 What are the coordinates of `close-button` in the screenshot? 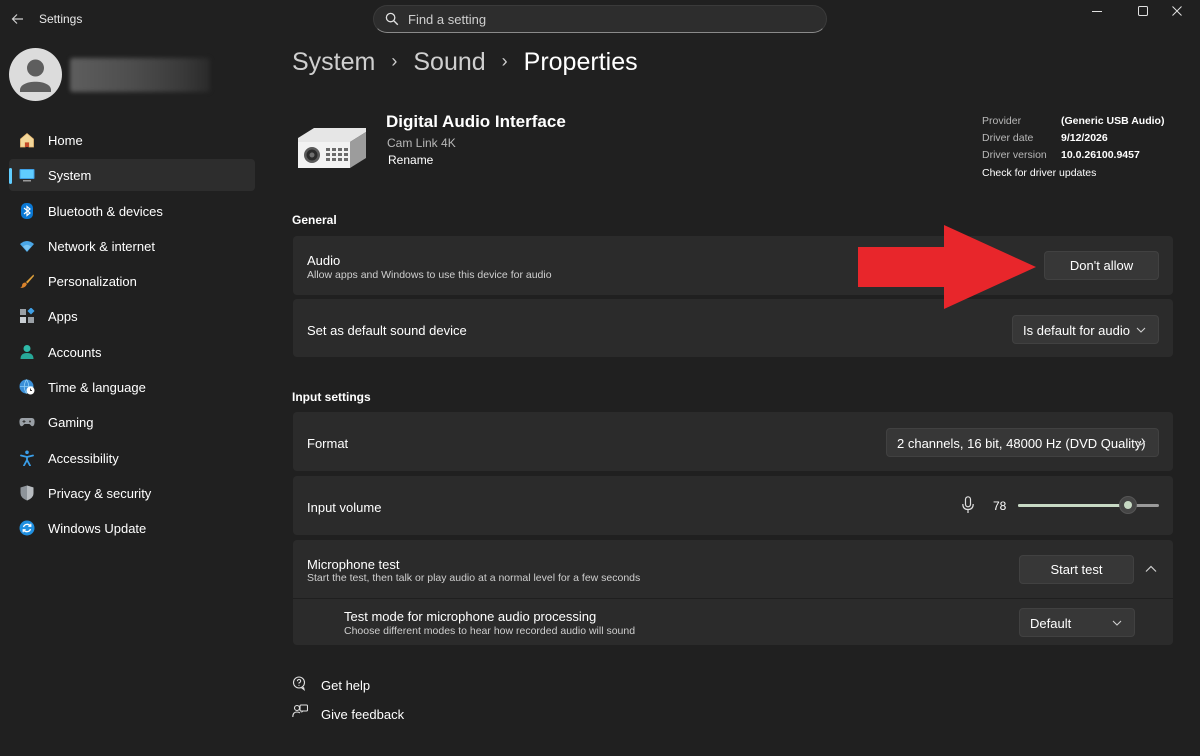 It's located at (1177, 12).